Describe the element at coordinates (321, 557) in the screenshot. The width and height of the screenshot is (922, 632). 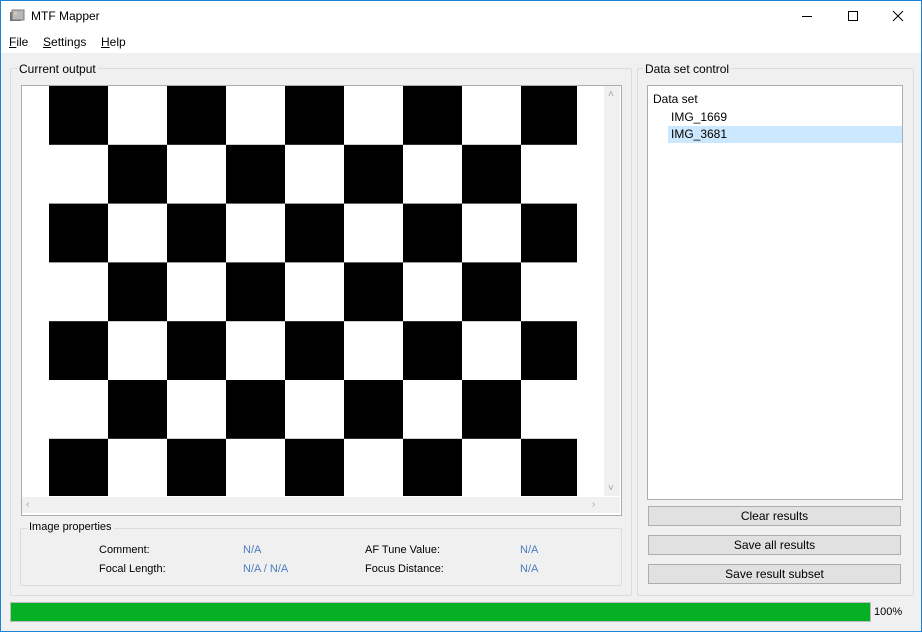
I see `image-properties-group` at that location.